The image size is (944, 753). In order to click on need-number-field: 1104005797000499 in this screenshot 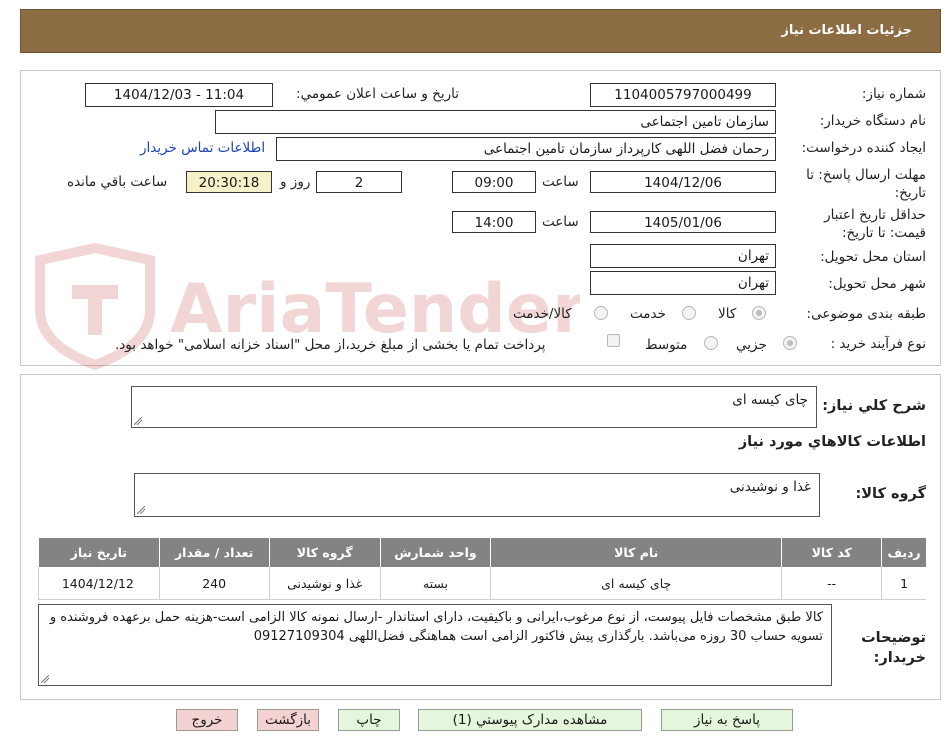, I will do `click(683, 95)`.